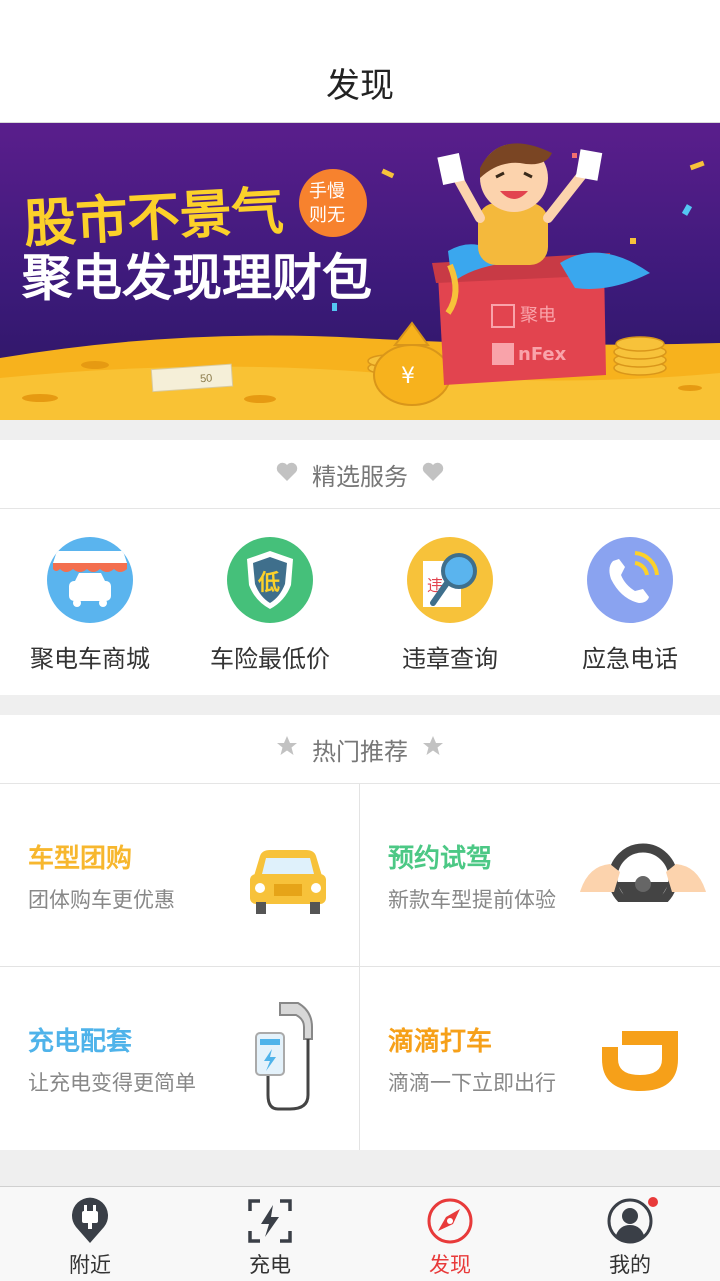  What do you see at coordinates (179, 1058) in the screenshot?
I see `hot-item-charging: 充电配套 让充电变得更简单` at bounding box center [179, 1058].